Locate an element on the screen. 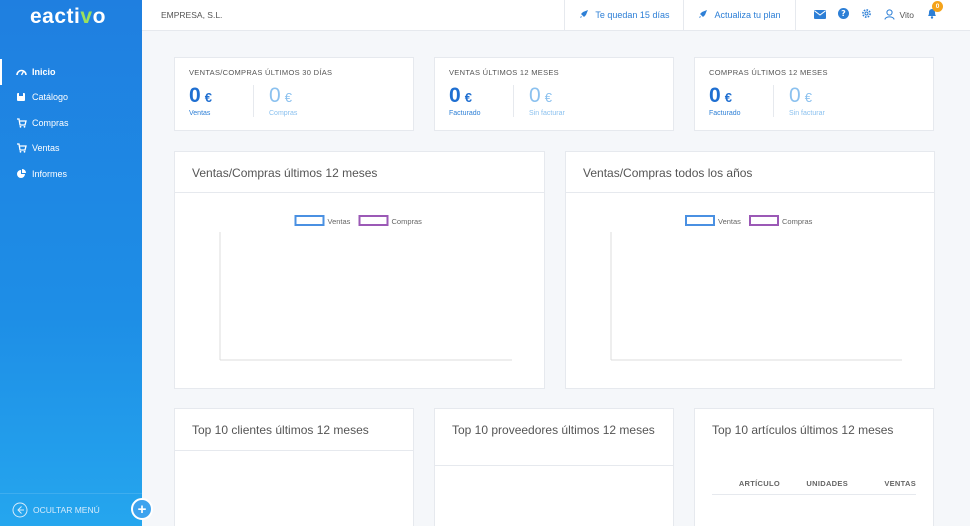  user-menu: Vito is located at coordinates (899, 15).